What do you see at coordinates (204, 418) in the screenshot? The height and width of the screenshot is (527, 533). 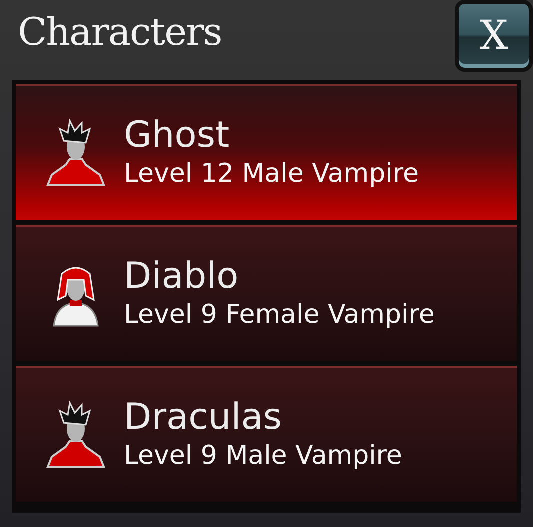 I see `character-name: Draculas` at bounding box center [204, 418].